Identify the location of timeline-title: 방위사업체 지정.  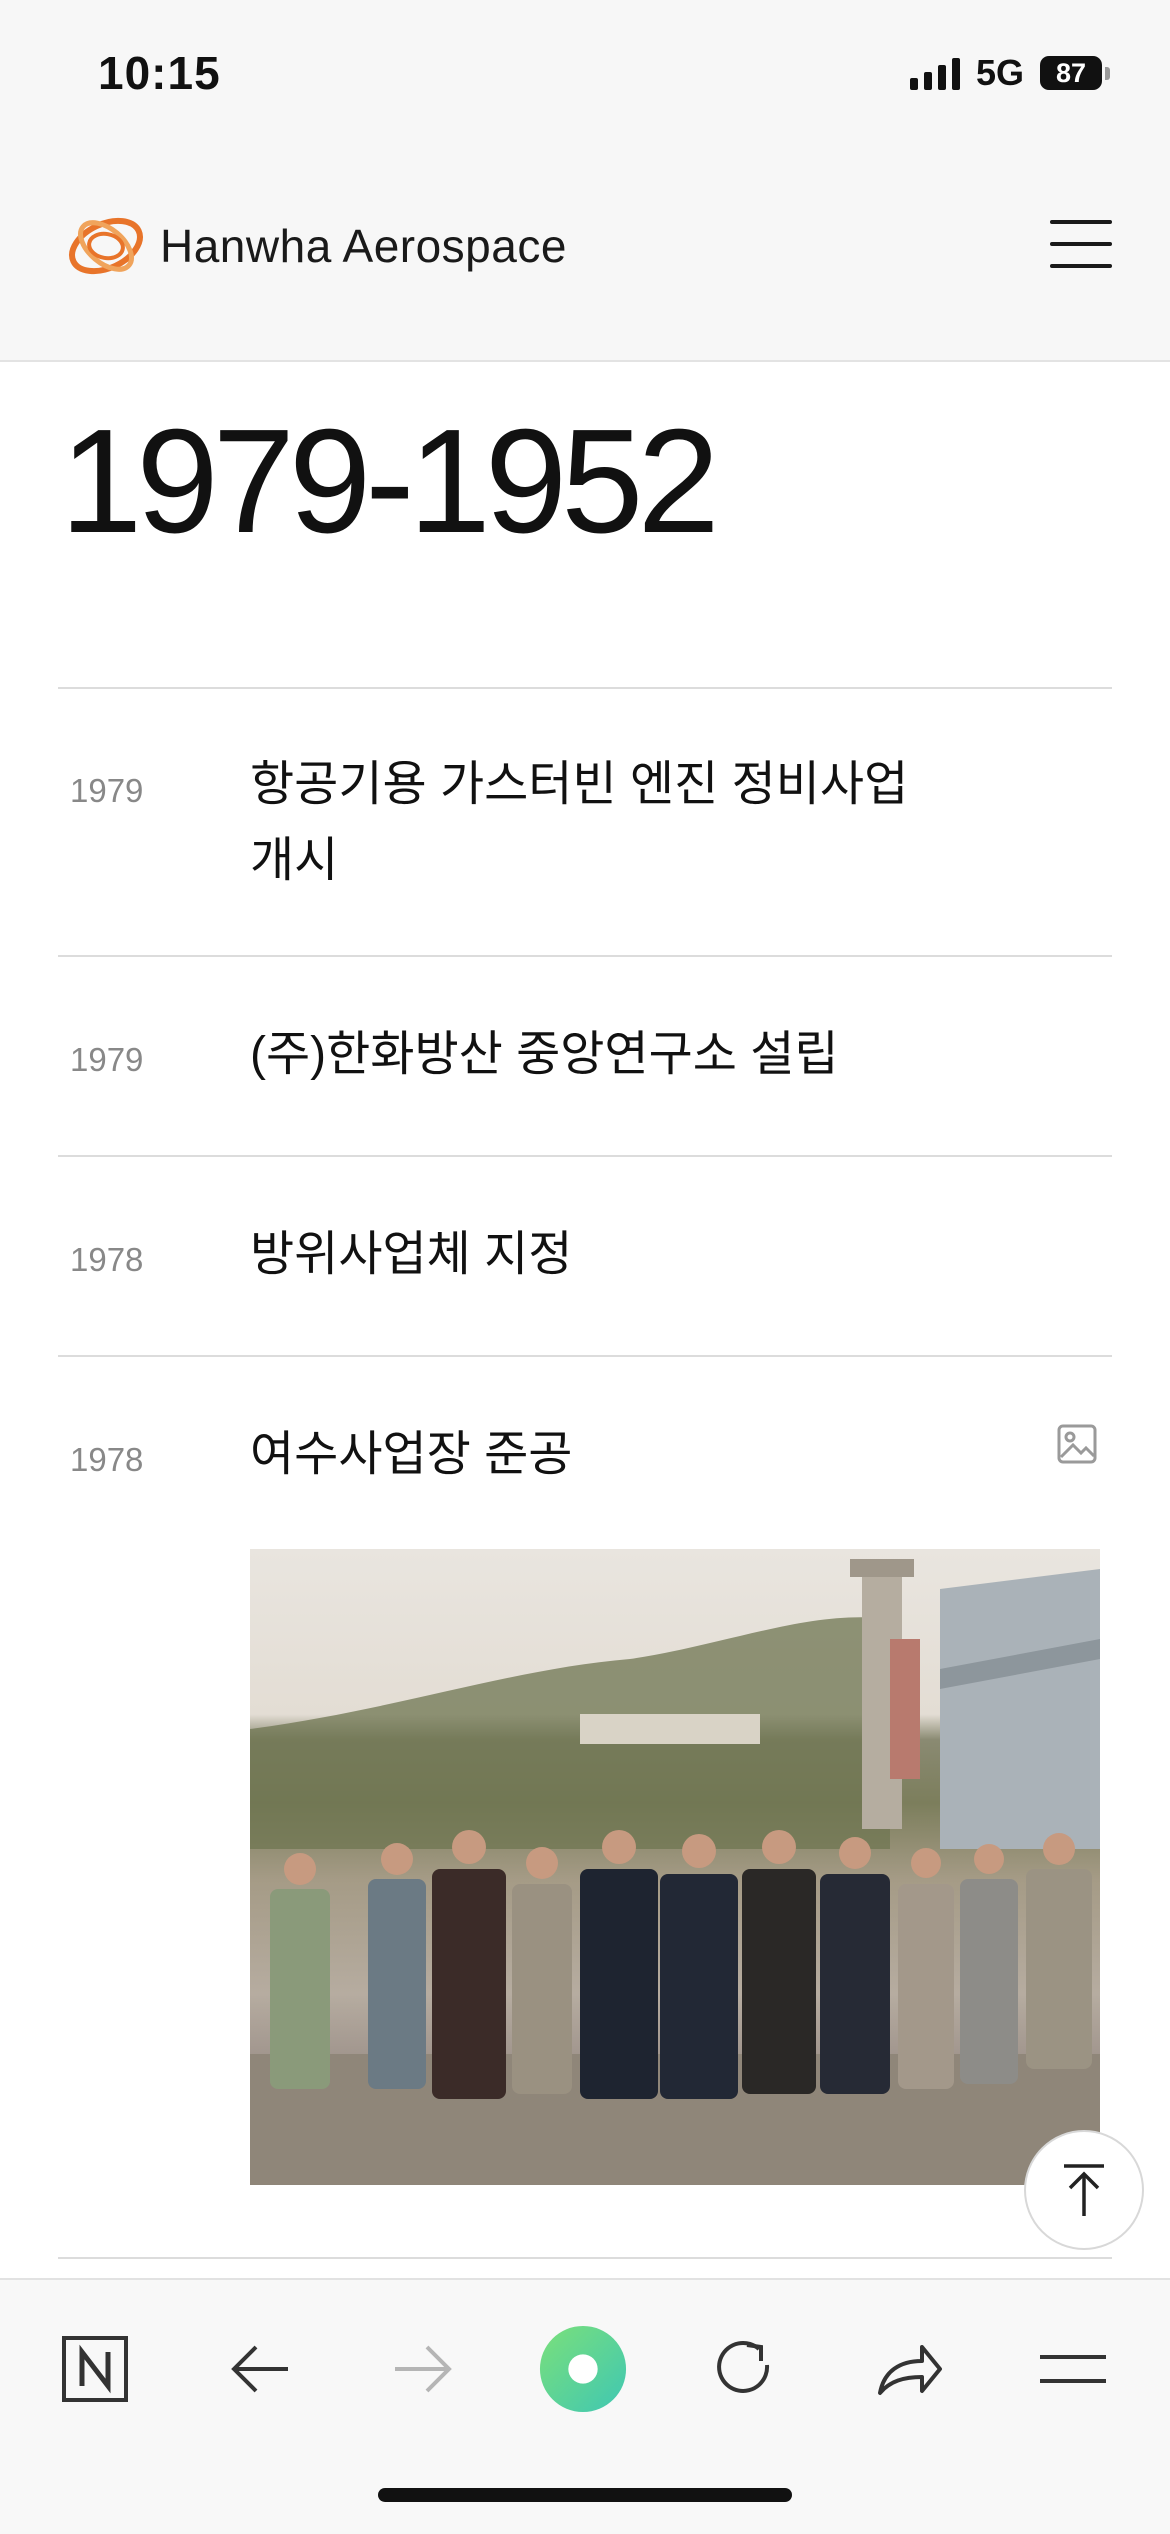
(411, 1254).